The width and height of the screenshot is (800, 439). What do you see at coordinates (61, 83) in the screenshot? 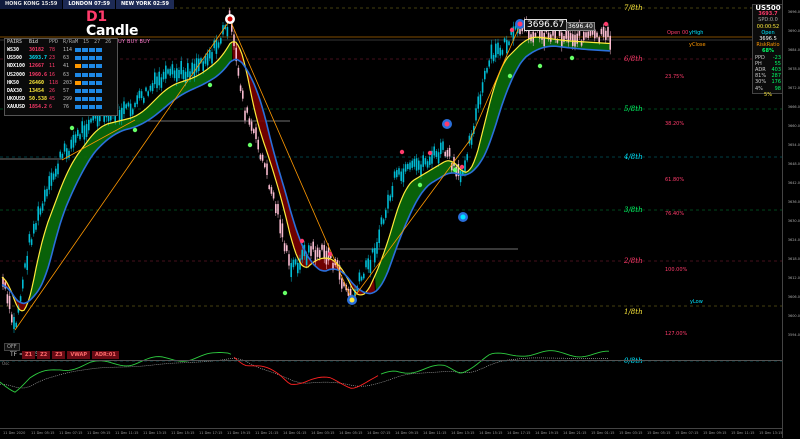
I see `dashboard-row: HK50 26460 118 203` at bounding box center [61, 83].